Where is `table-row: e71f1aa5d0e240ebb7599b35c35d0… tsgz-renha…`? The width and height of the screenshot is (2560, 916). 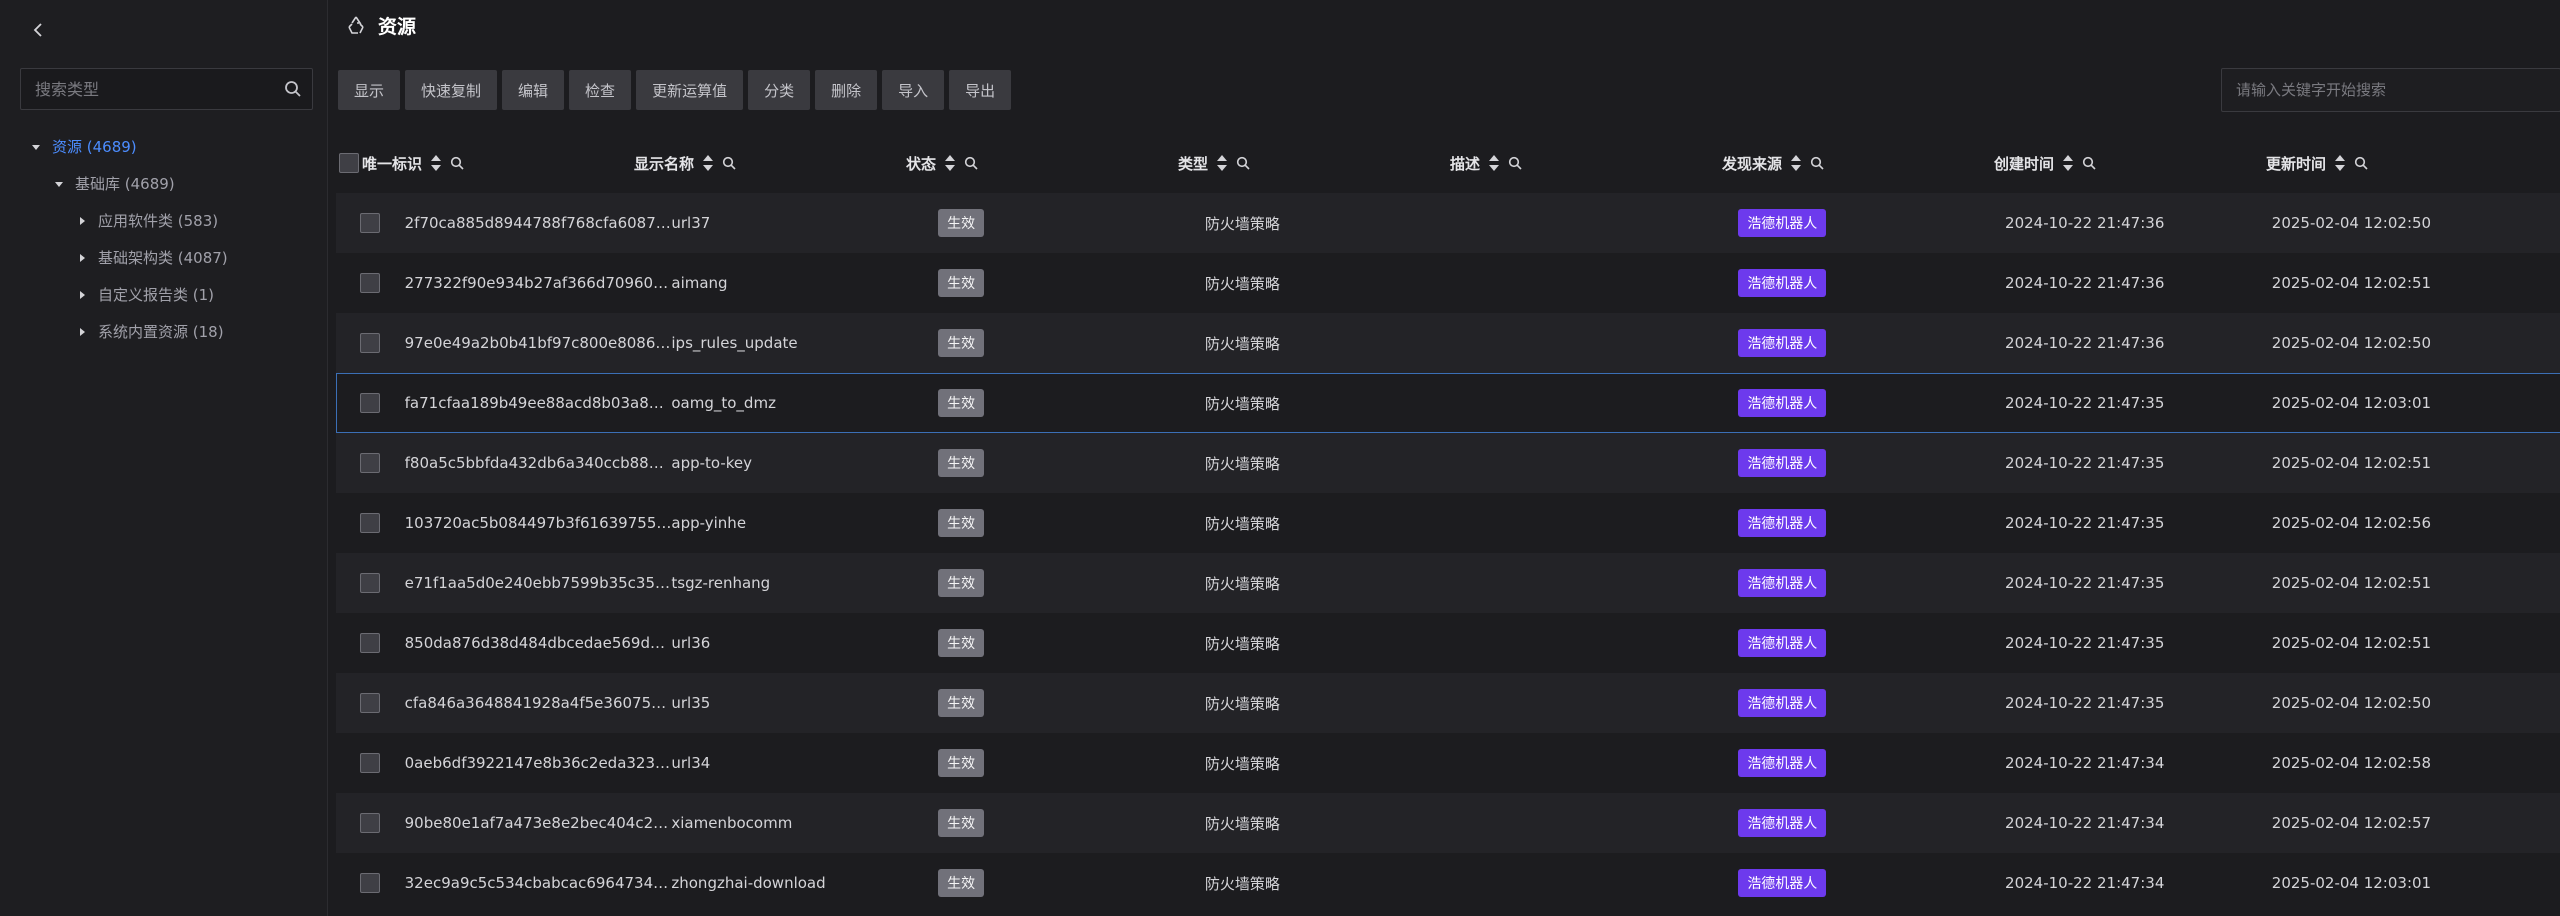
table-row: e71f1aa5d0e240ebb7599b35c35d0… tsgz-renha… is located at coordinates (1448, 583).